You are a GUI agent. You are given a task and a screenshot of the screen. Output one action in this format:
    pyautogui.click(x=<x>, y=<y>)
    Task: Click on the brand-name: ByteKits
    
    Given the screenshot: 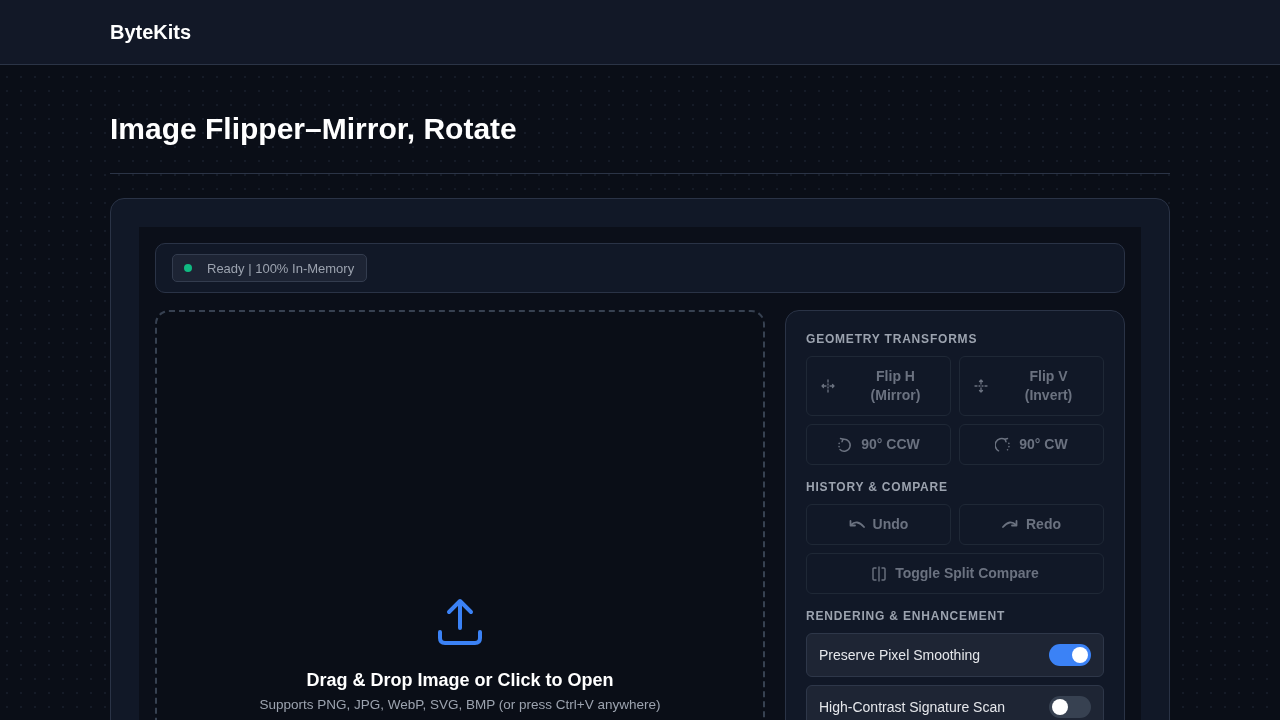 What is the action you would take?
    pyautogui.click(x=151, y=31)
    